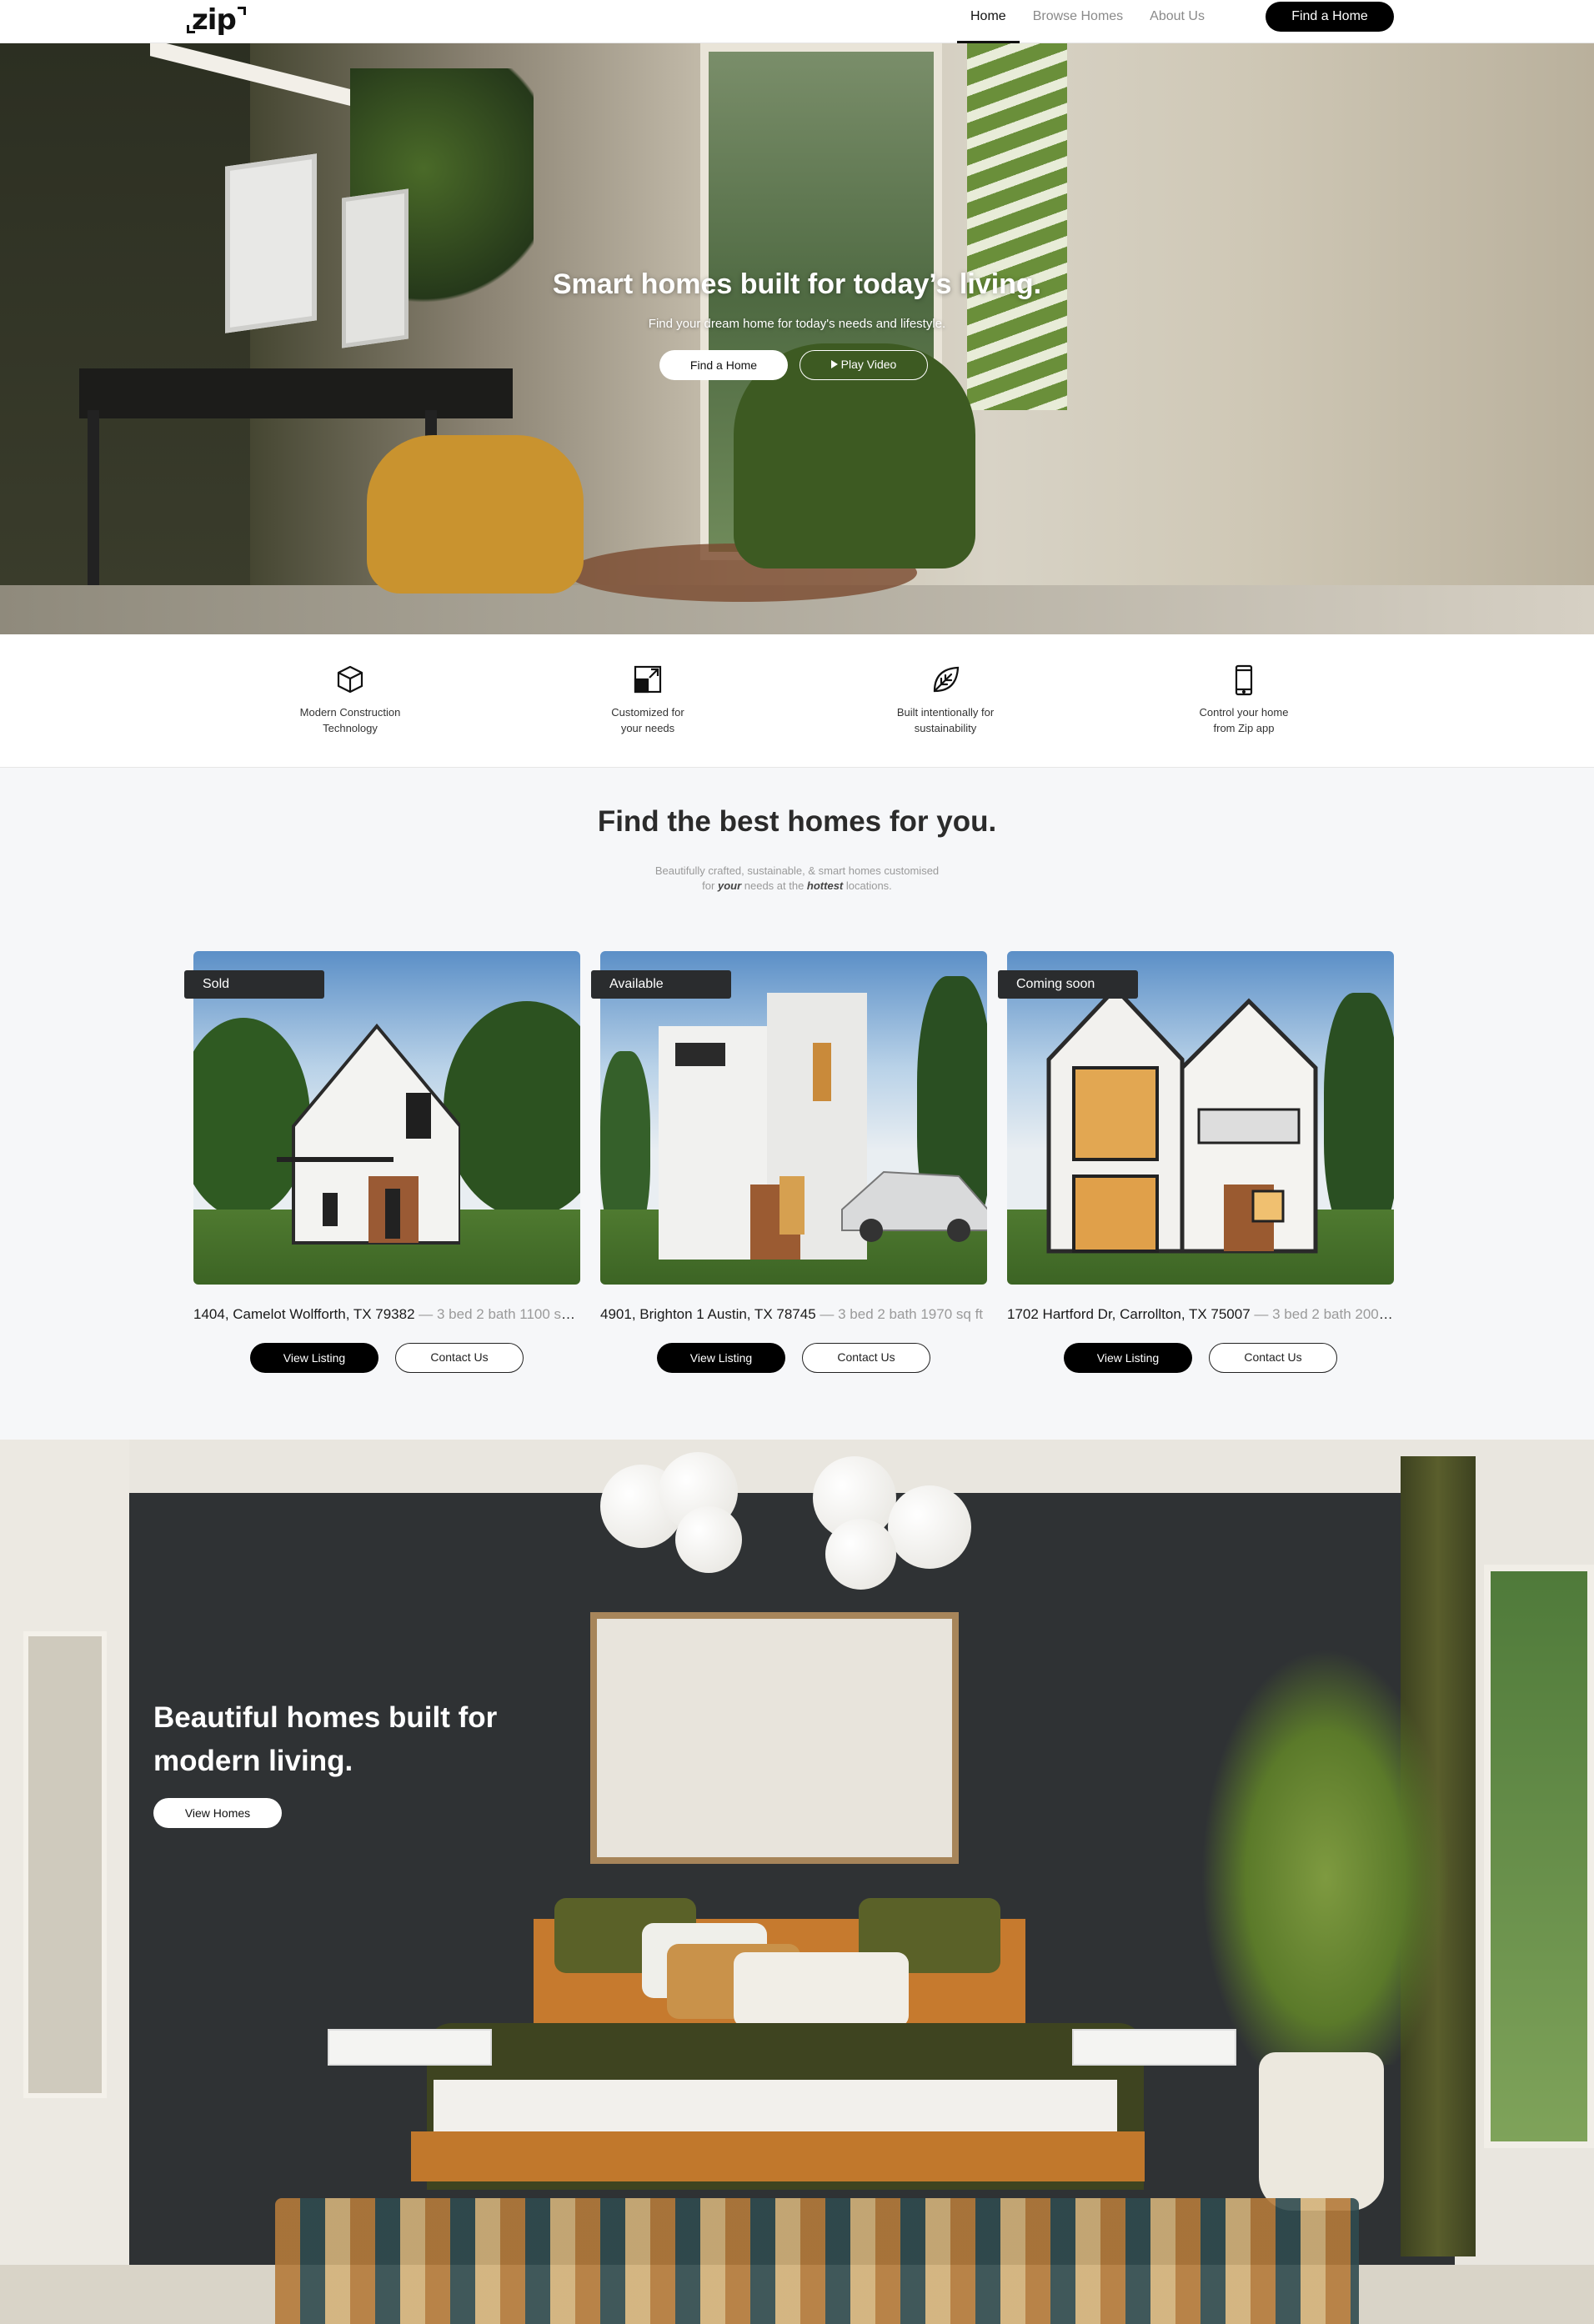  Describe the element at coordinates (1244, 700) in the screenshot. I see `feature-item: Control your home from Zip app` at that location.